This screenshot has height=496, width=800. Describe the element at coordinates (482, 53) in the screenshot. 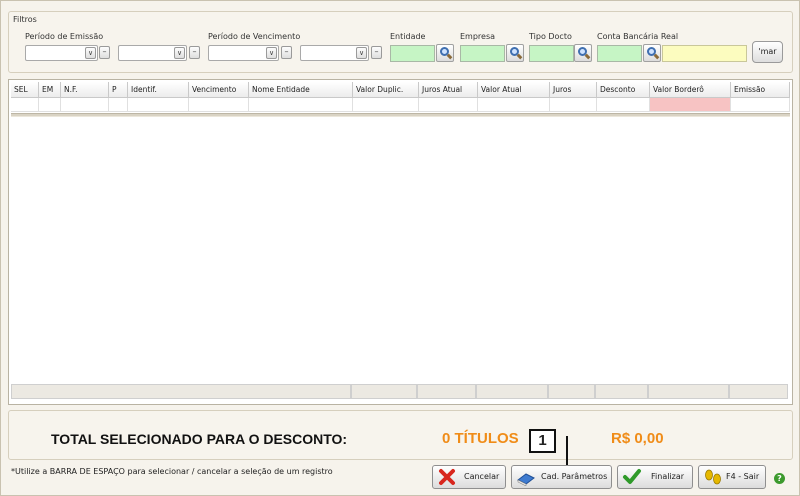

I see `empresa-field` at that location.